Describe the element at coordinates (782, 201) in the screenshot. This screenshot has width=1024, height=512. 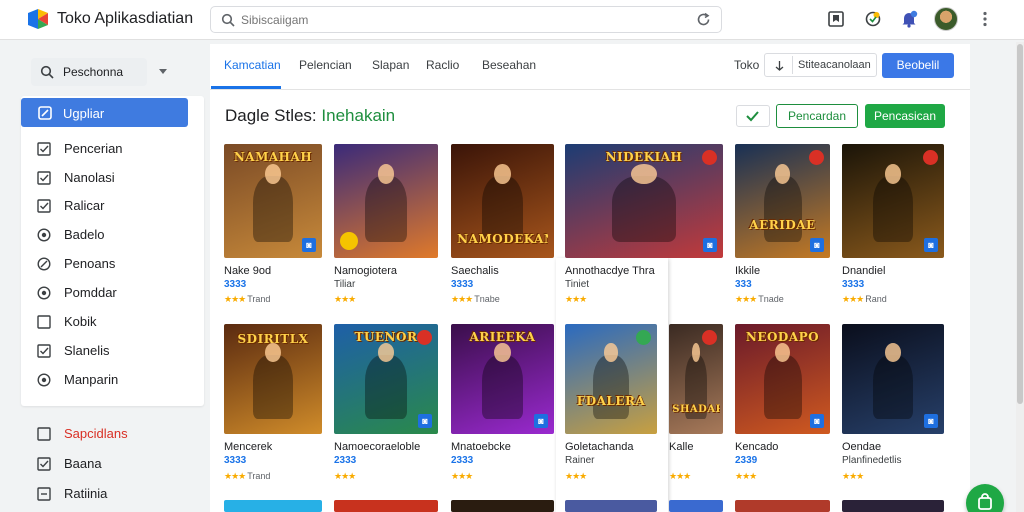
I see `app-card-image: AERIDAE ◙` at that location.